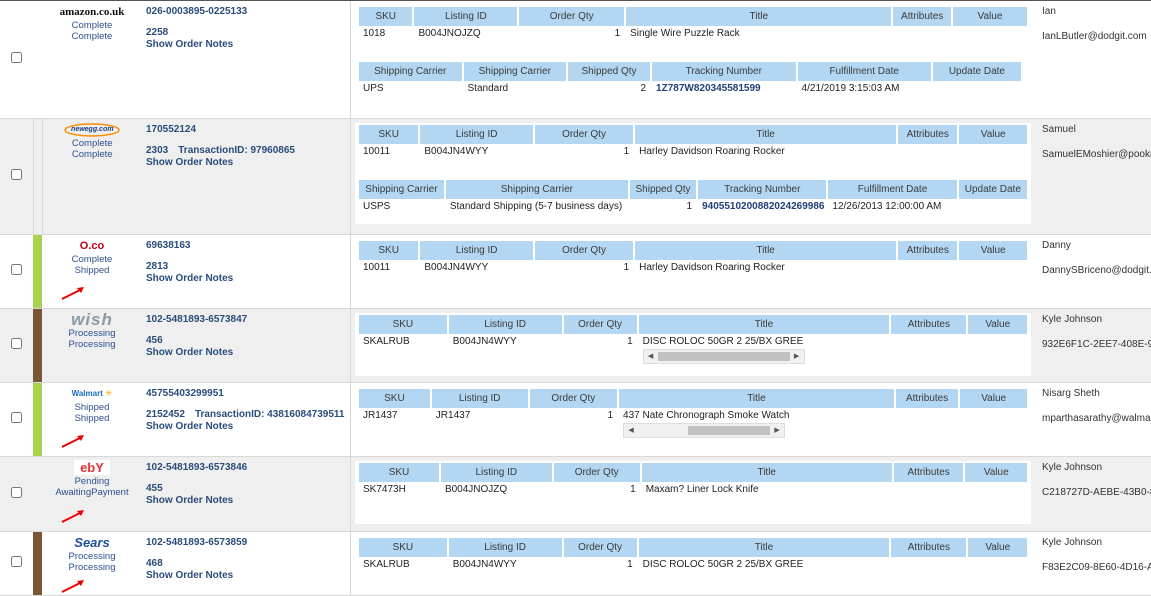  What do you see at coordinates (630, 341) in the screenshot?
I see `item-qty: 1` at bounding box center [630, 341].